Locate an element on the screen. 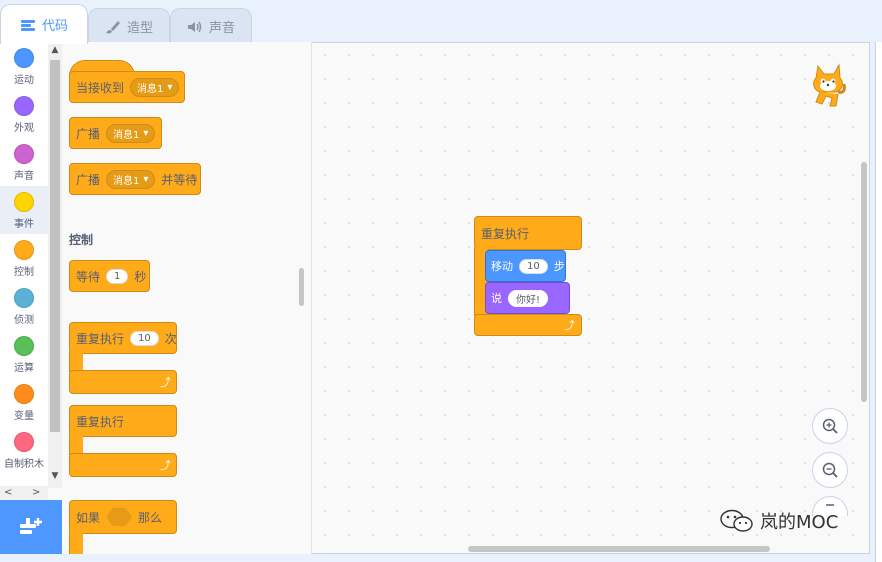 The height and width of the screenshot is (562, 882). scroll-left-icon: < is located at coordinates (8, 493).